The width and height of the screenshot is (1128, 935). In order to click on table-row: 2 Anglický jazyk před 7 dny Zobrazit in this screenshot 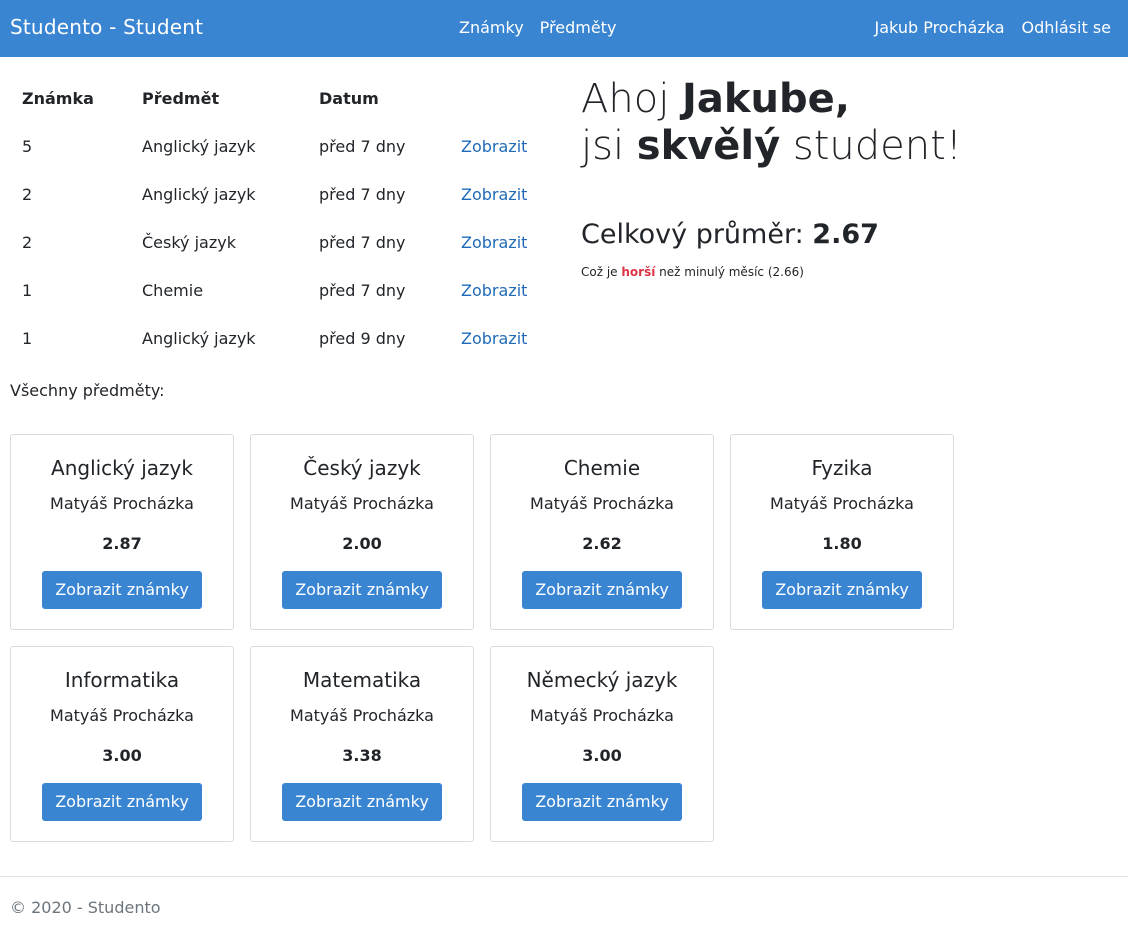, I will do `click(280, 194)`.